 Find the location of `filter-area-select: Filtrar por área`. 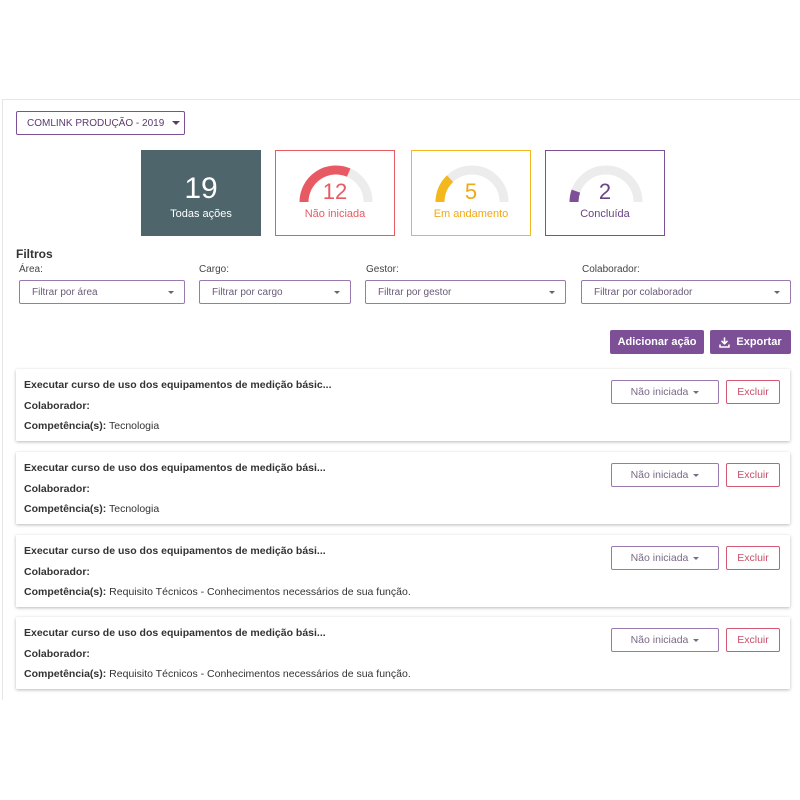

filter-area-select: Filtrar por área is located at coordinates (102, 292).